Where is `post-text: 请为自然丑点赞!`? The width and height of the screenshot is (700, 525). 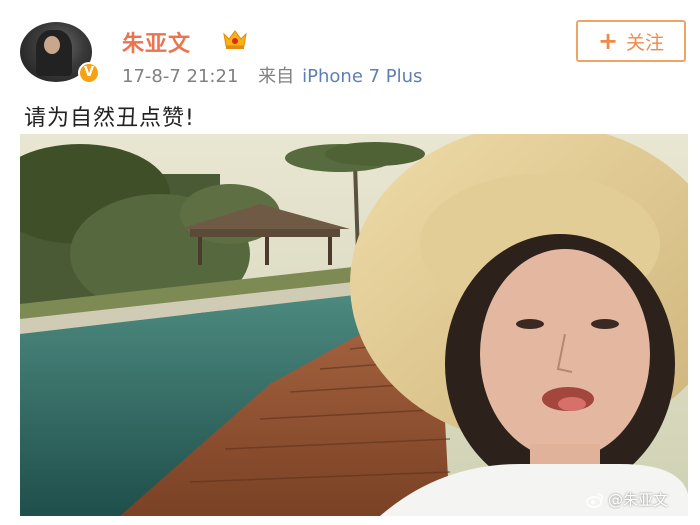 post-text: 请为自然丑点赞! is located at coordinates (109, 118).